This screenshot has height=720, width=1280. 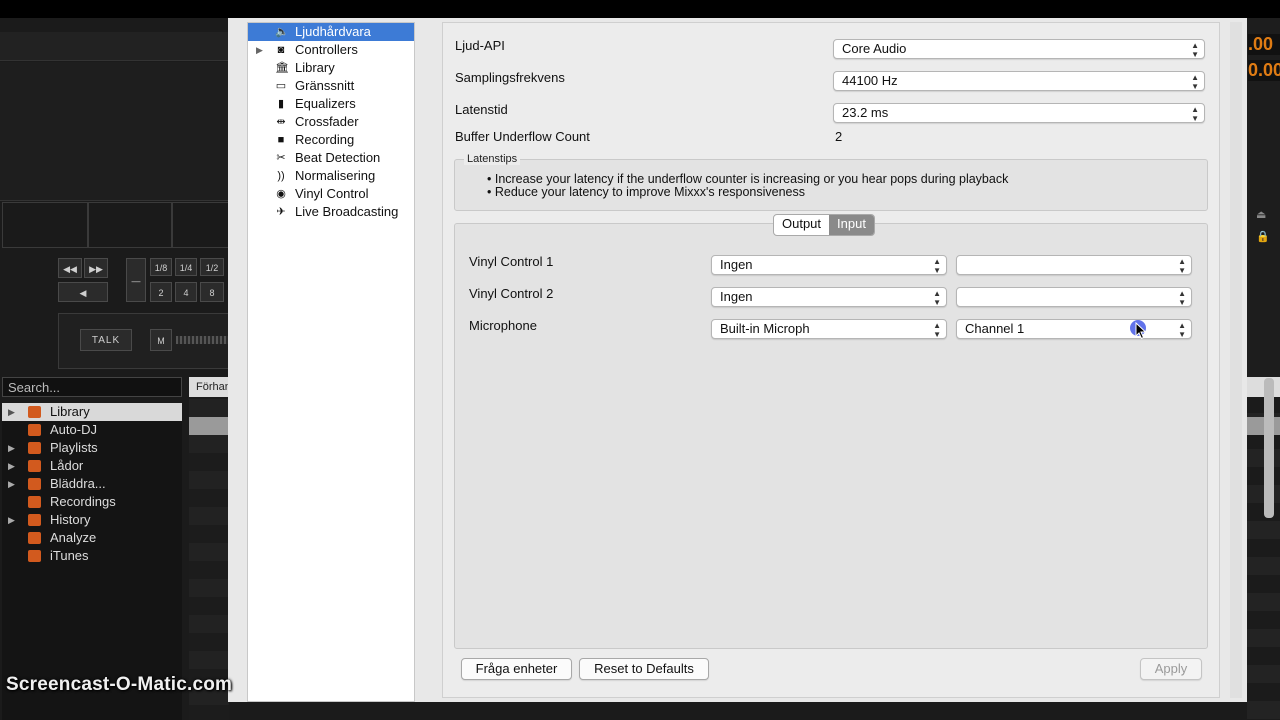 I want to click on apply-button: Apply, so click(x=1171, y=669).